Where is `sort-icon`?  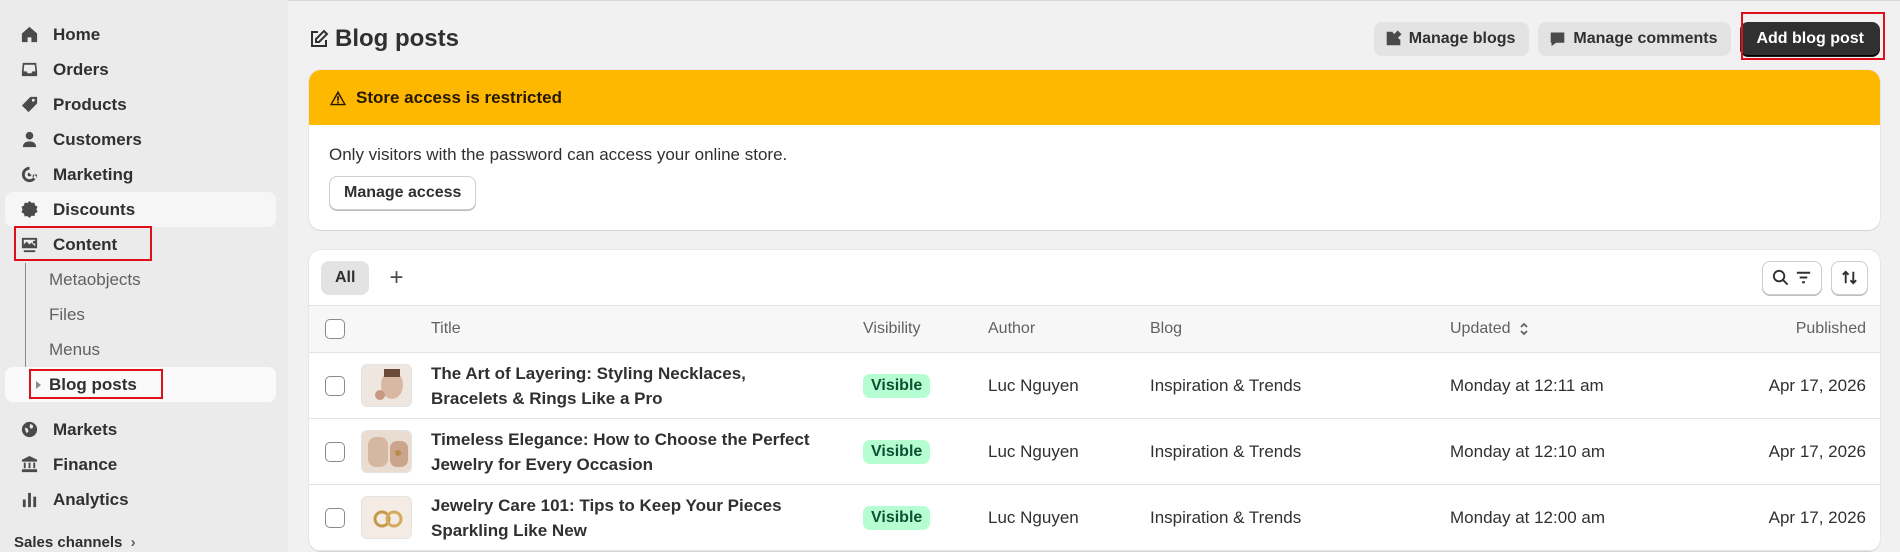 sort-icon is located at coordinates (1849, 277).